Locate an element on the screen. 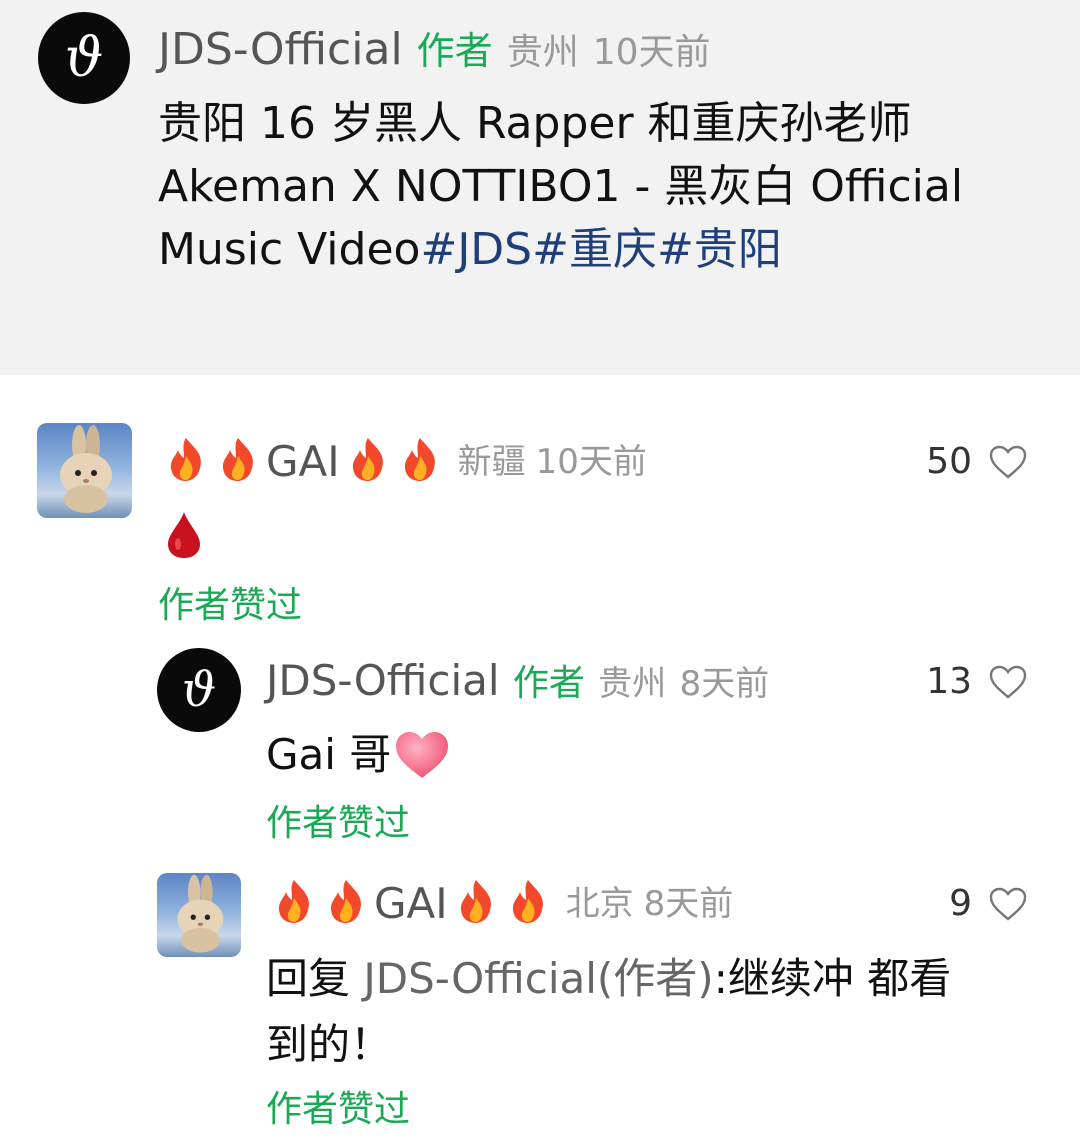  reply-location: 北京 is located at coordinates (599, 904).